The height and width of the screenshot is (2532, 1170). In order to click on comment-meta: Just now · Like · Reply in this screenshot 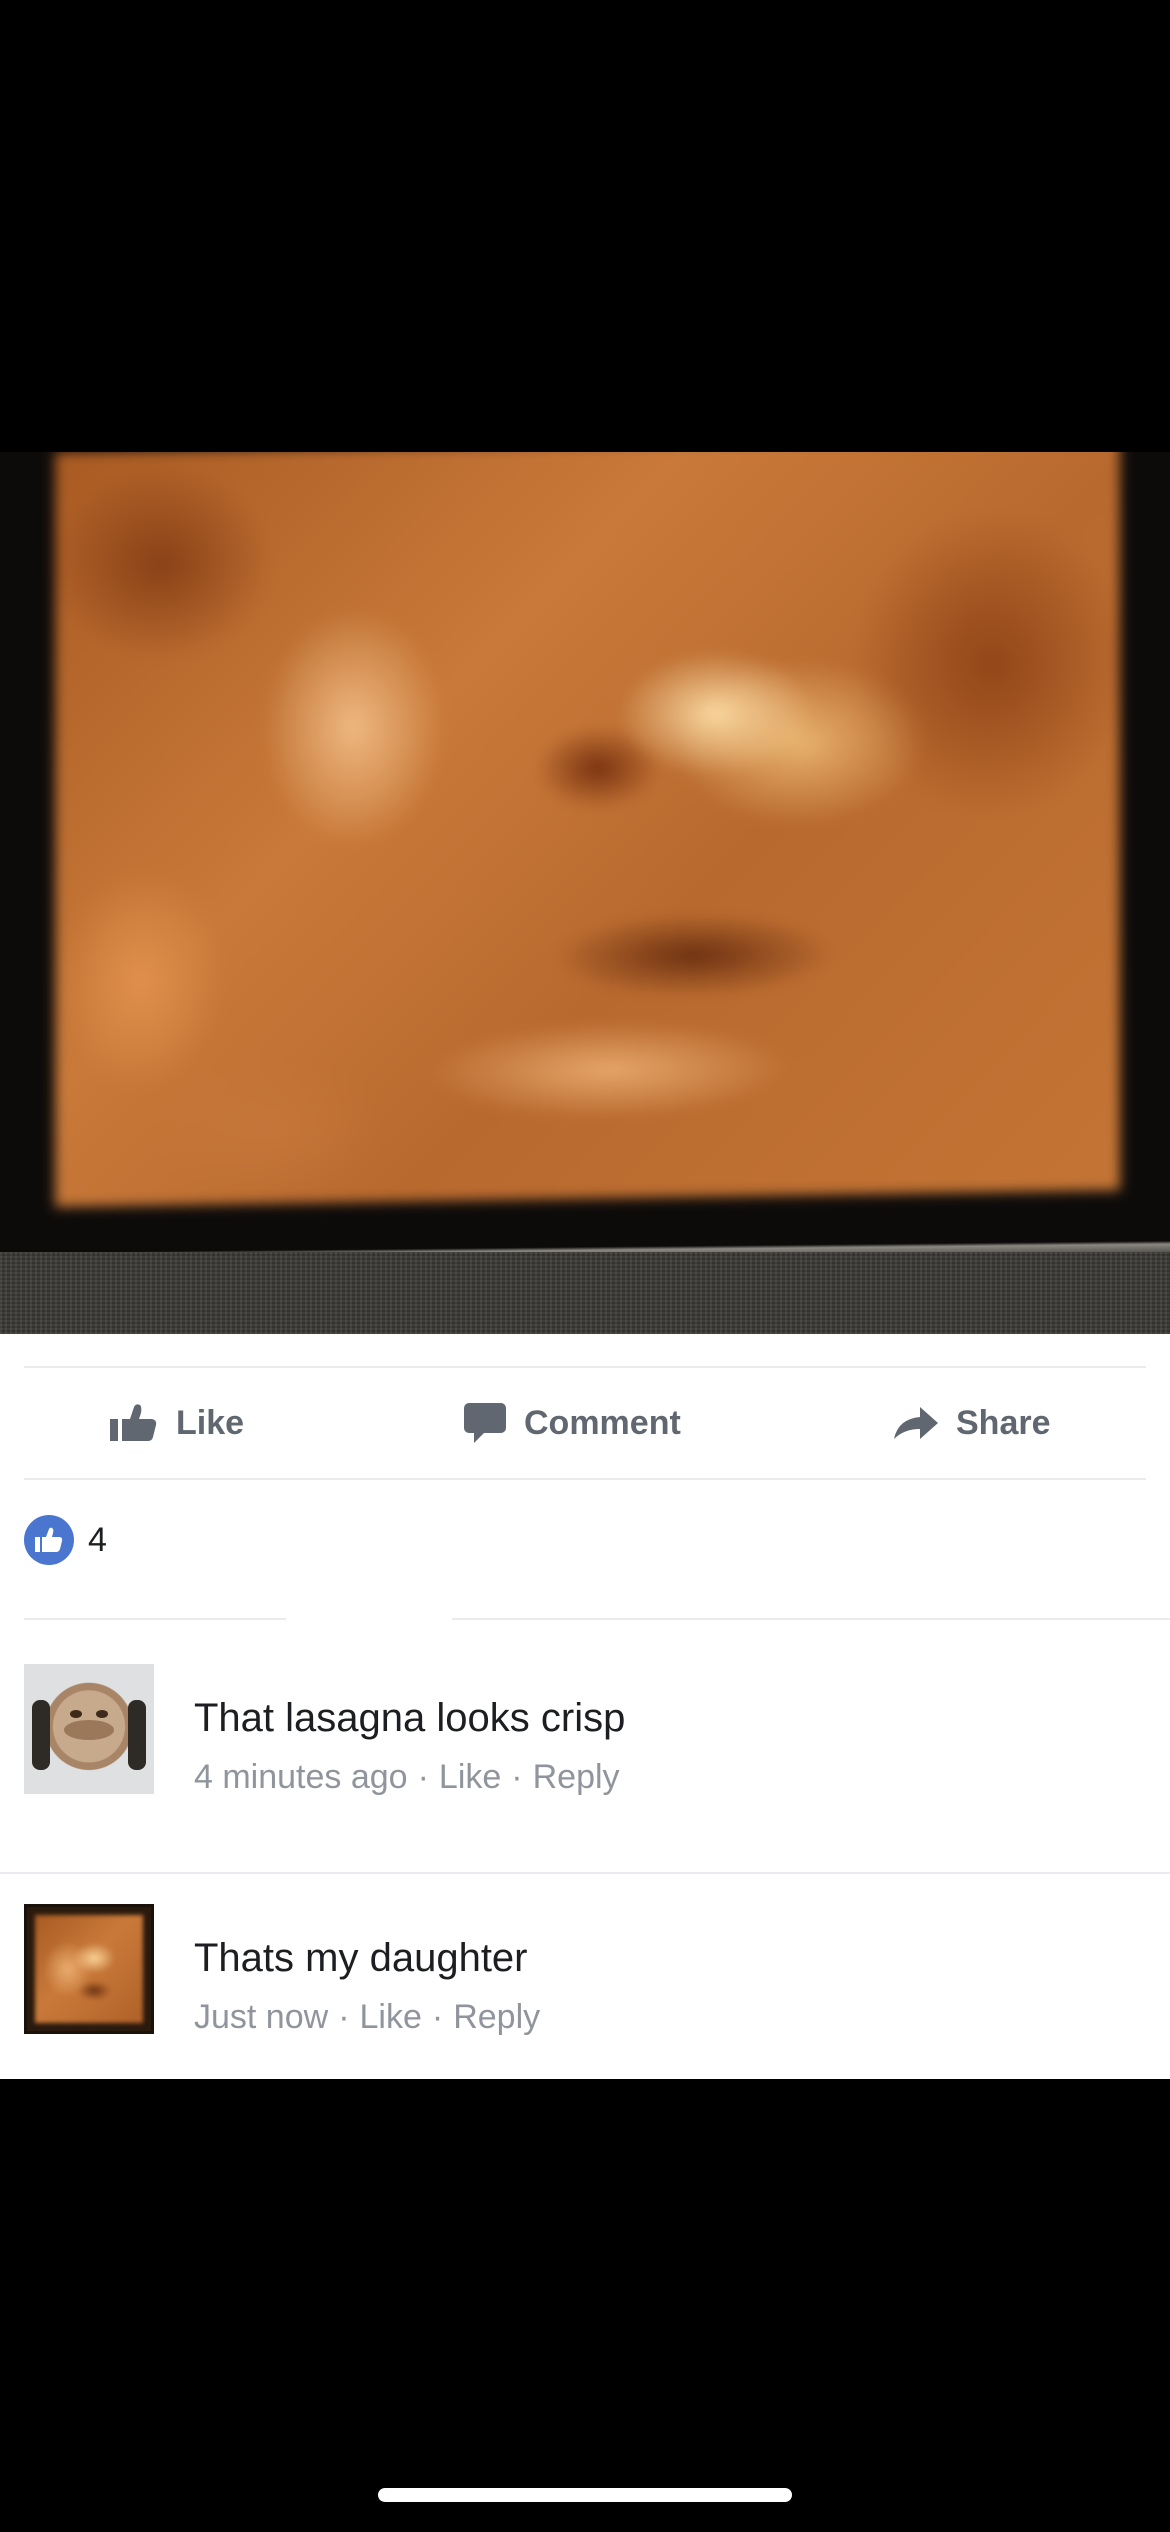, I will do `click(367, 2017)`.